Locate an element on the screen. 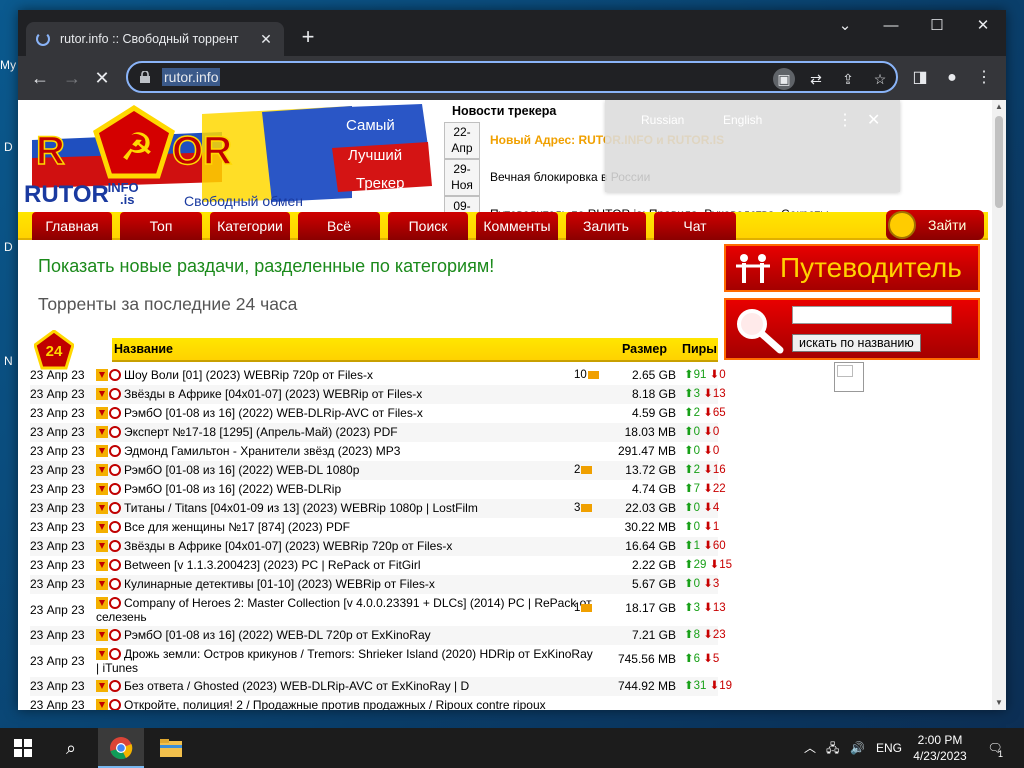  column-name-header: Название is located at coordinates (143, 349).